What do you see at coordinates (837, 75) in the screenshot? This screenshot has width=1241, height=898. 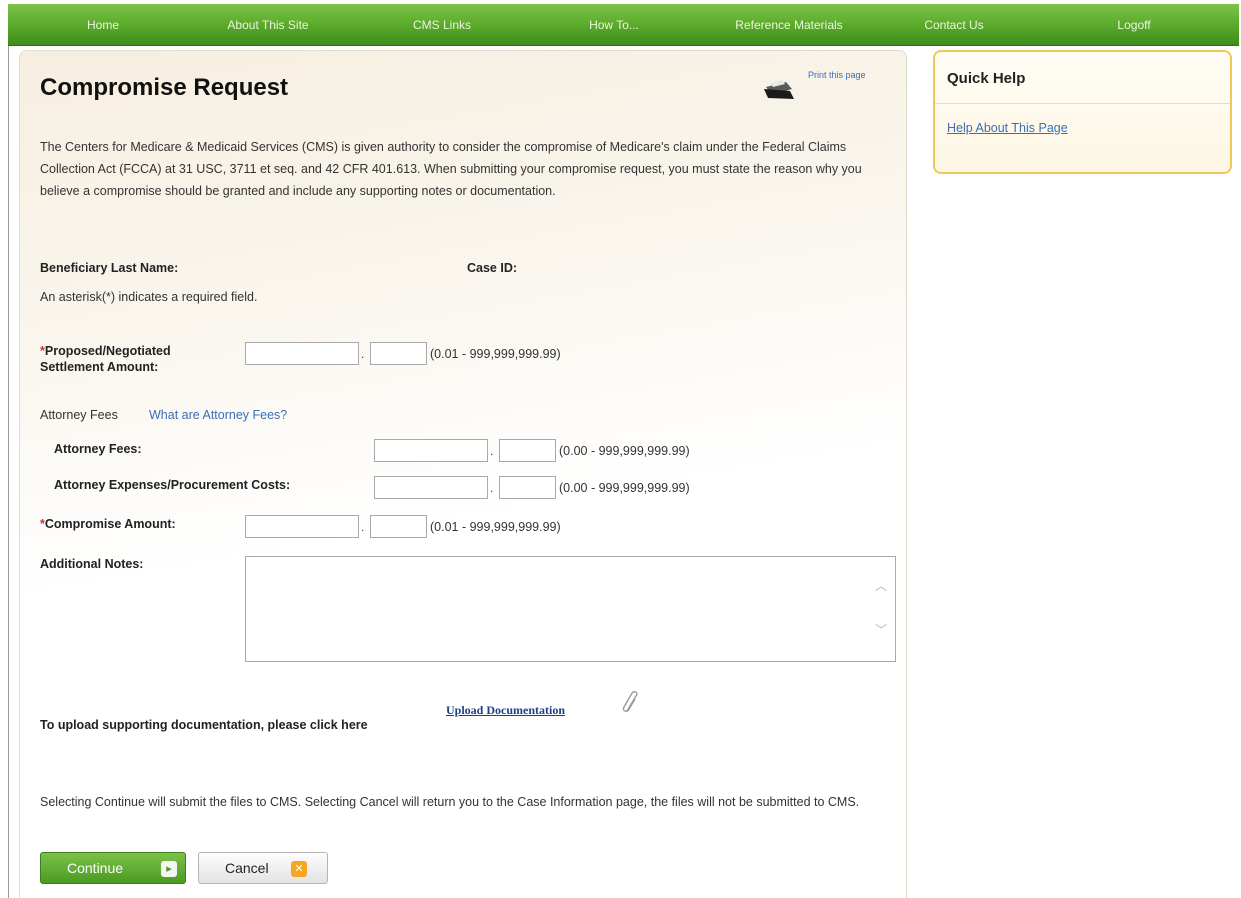 I see `print-page-link: Print this page` at bounding box center [837, 75].